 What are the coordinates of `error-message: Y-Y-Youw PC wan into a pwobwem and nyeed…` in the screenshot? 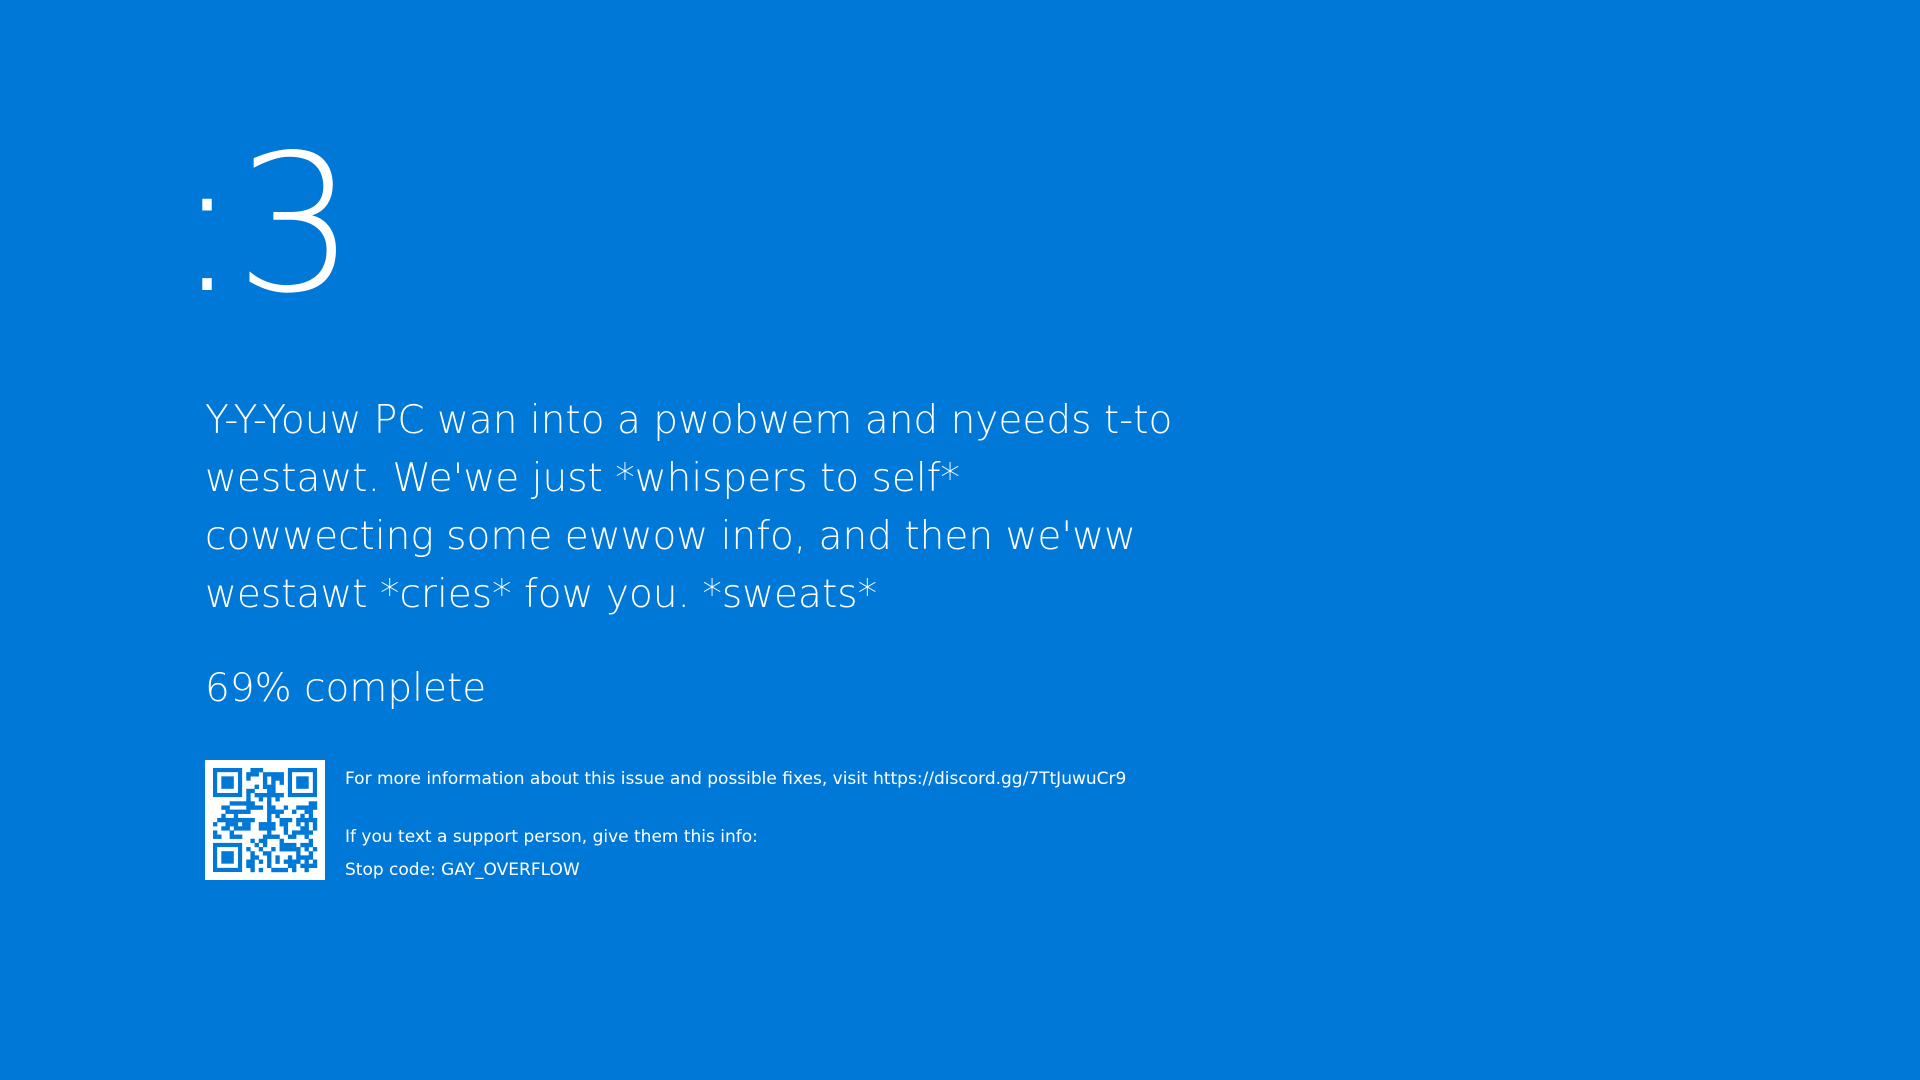 It's located at (689, 507).